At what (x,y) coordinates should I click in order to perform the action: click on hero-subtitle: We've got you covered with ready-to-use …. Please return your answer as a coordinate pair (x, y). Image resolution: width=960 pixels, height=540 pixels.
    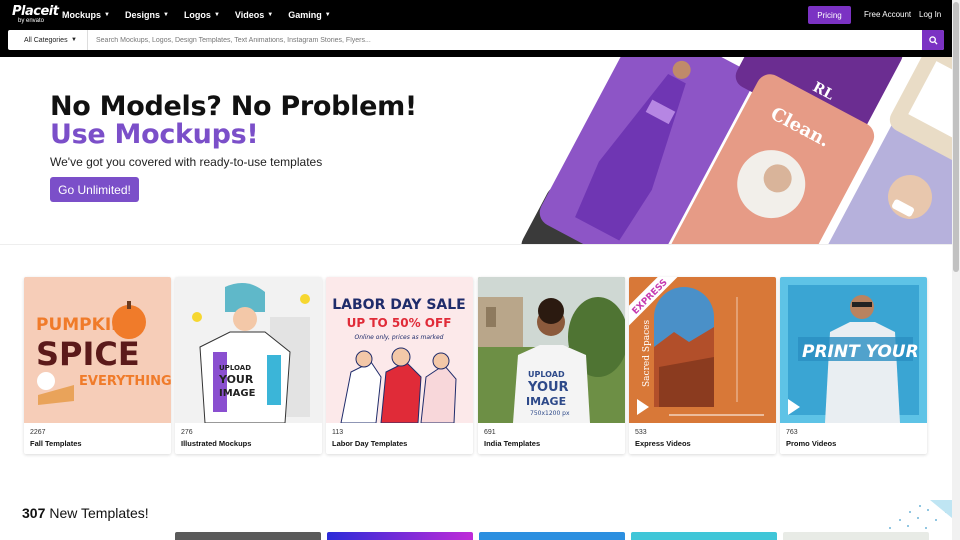
    Looking at the image, I should click on (186, 162).